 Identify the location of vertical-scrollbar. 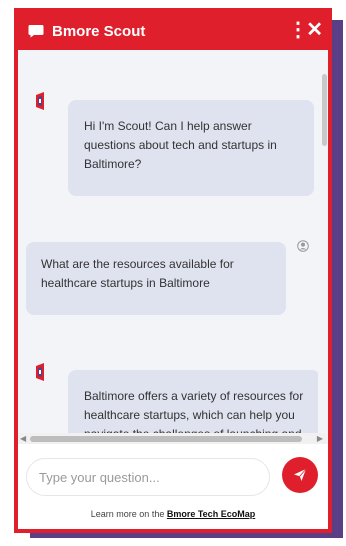
(323, 247).